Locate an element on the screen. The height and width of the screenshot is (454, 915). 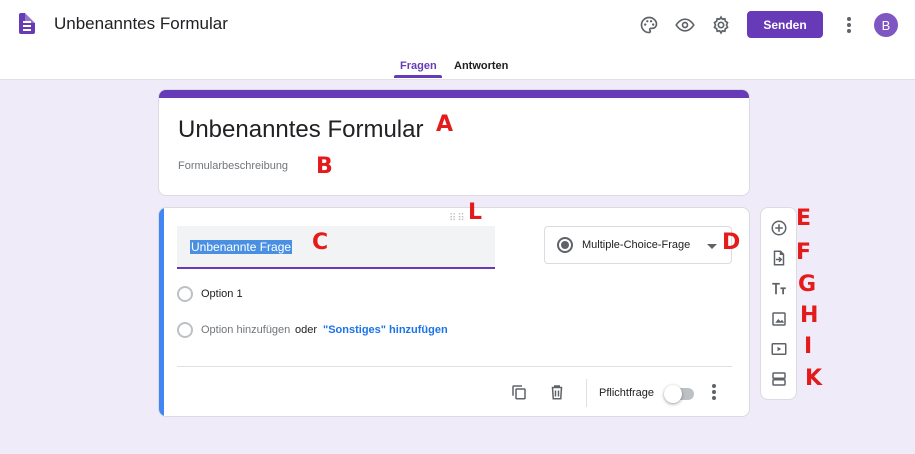
marker-f: F is located at coordinates (804, 252).